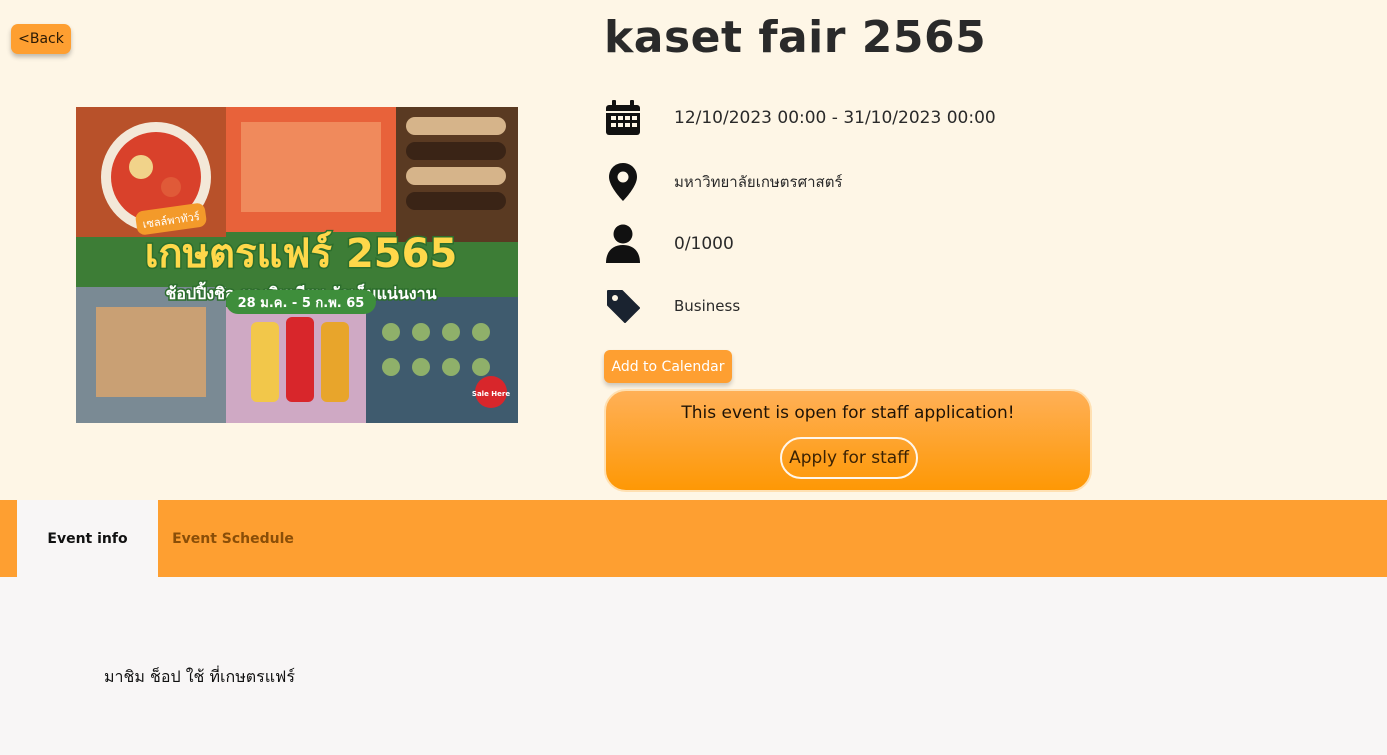 This screenshot has width=1387, height=755. What do you see at coordinates (693, 538) in the screenshot?
I see `event-tabs-bar: Event info Event Schedule` at bounding box center [693, 538].